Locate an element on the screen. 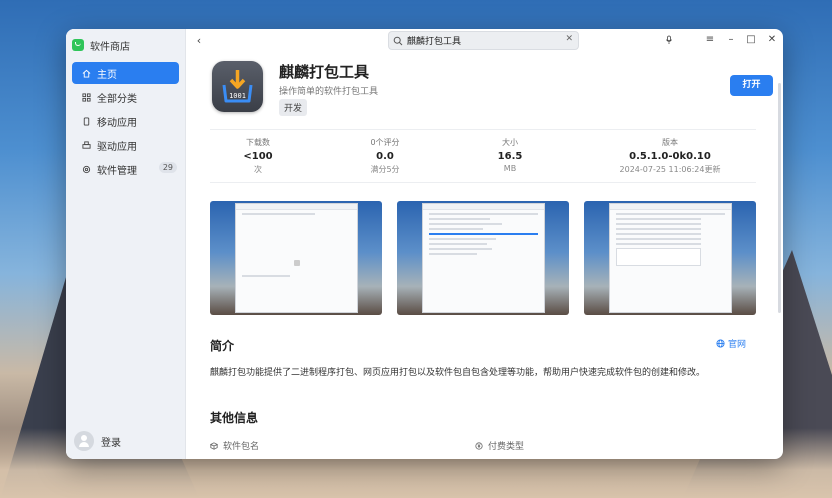 The width and height of the screenshot is (832, 498). package-icon is located at coordinates (214, 445).